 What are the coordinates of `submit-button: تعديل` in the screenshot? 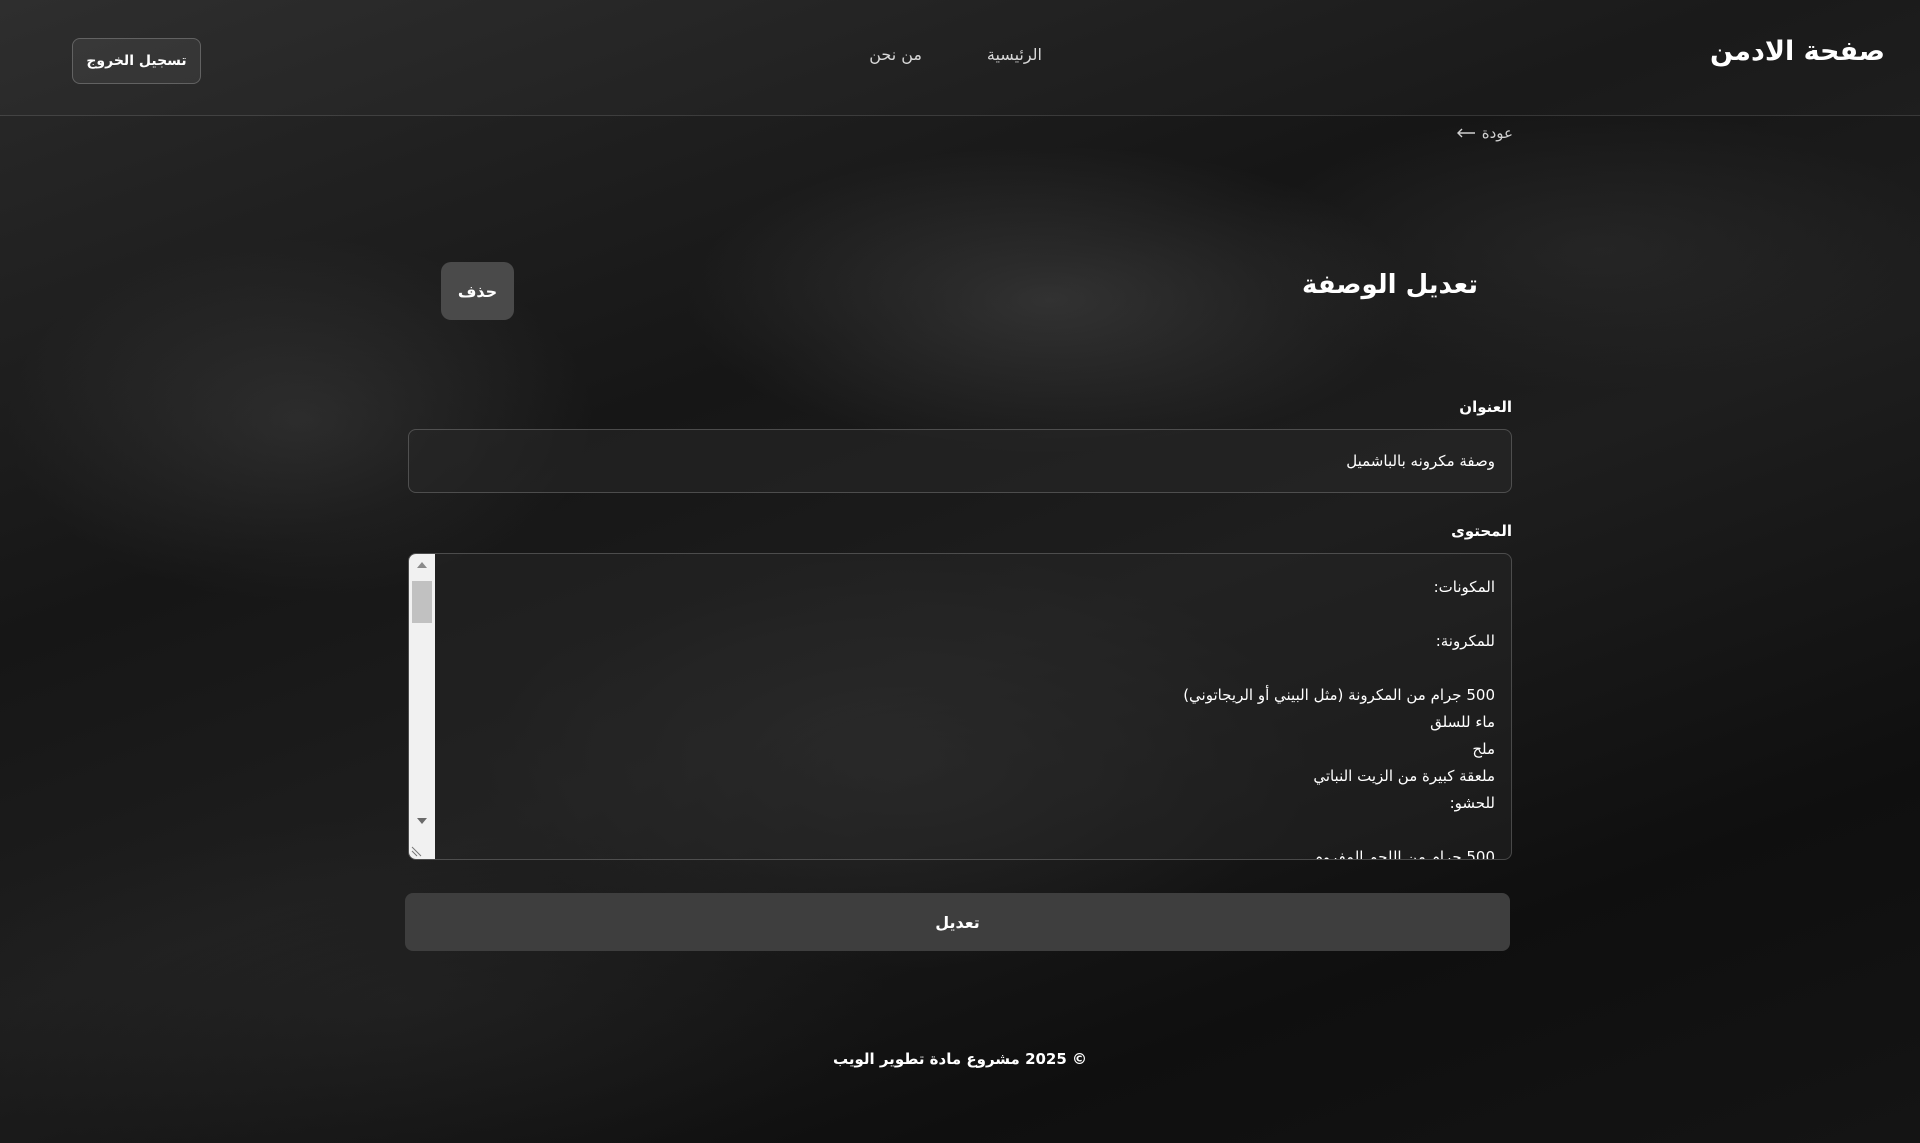 It's located at (957, 922).